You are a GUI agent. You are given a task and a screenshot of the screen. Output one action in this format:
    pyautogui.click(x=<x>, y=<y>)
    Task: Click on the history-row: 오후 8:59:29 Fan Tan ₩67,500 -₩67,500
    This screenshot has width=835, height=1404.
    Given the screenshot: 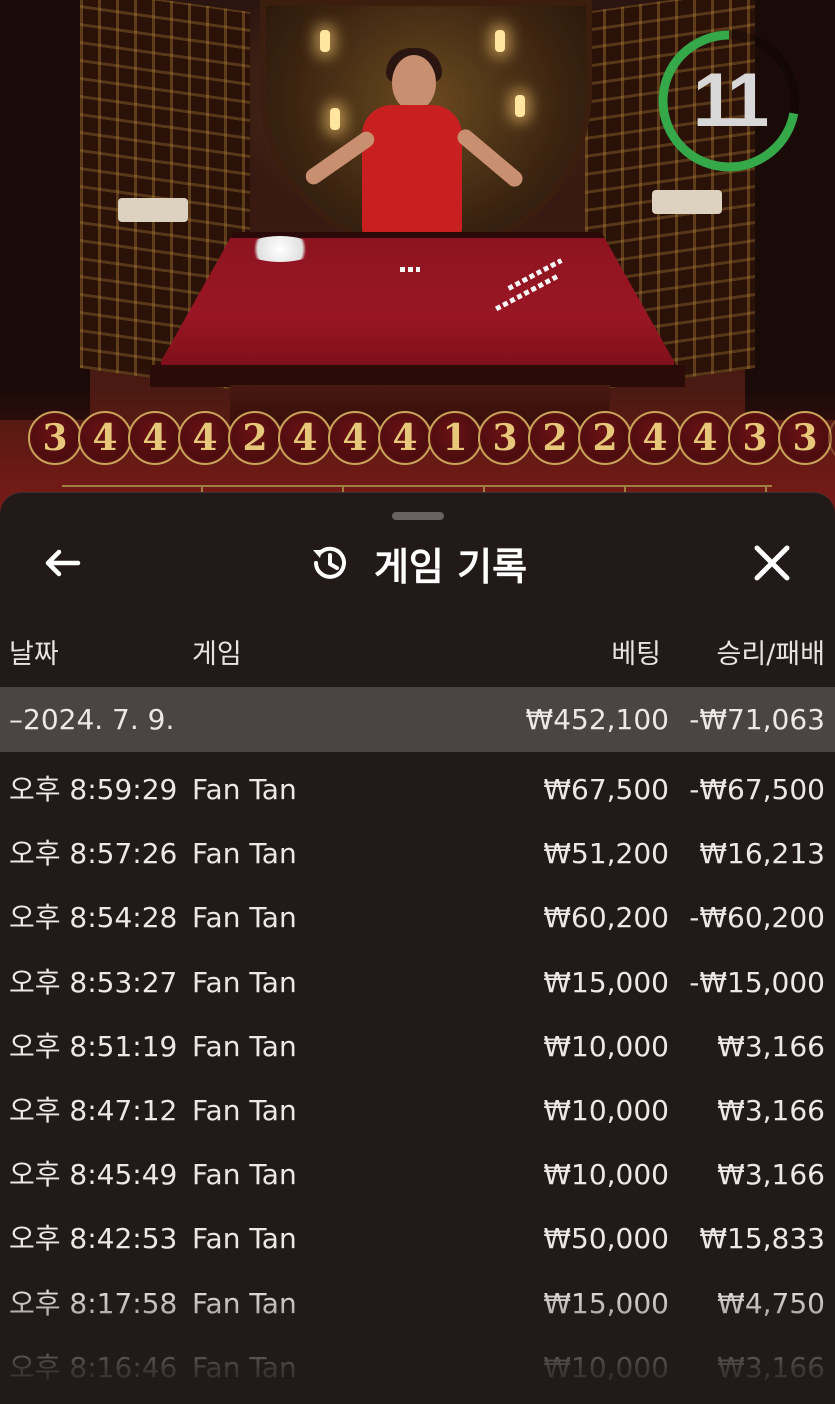 What is the action you would take?
    pyautogui.click(x=417, y=790)
    